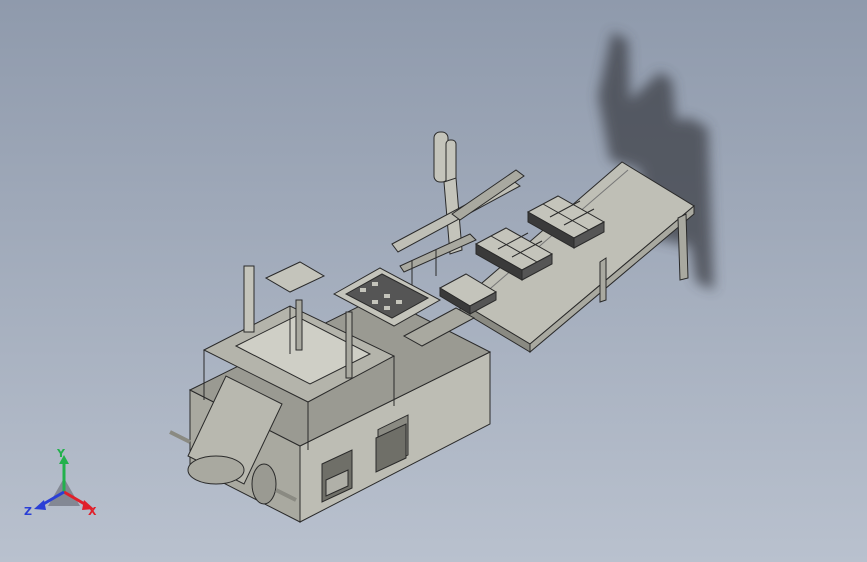 The height and width of the screenshot is (562, 867). Describe the element at coordinates (63, 485) in the screenshot. I see `view-orientation-triad: Y X Z` at that location.